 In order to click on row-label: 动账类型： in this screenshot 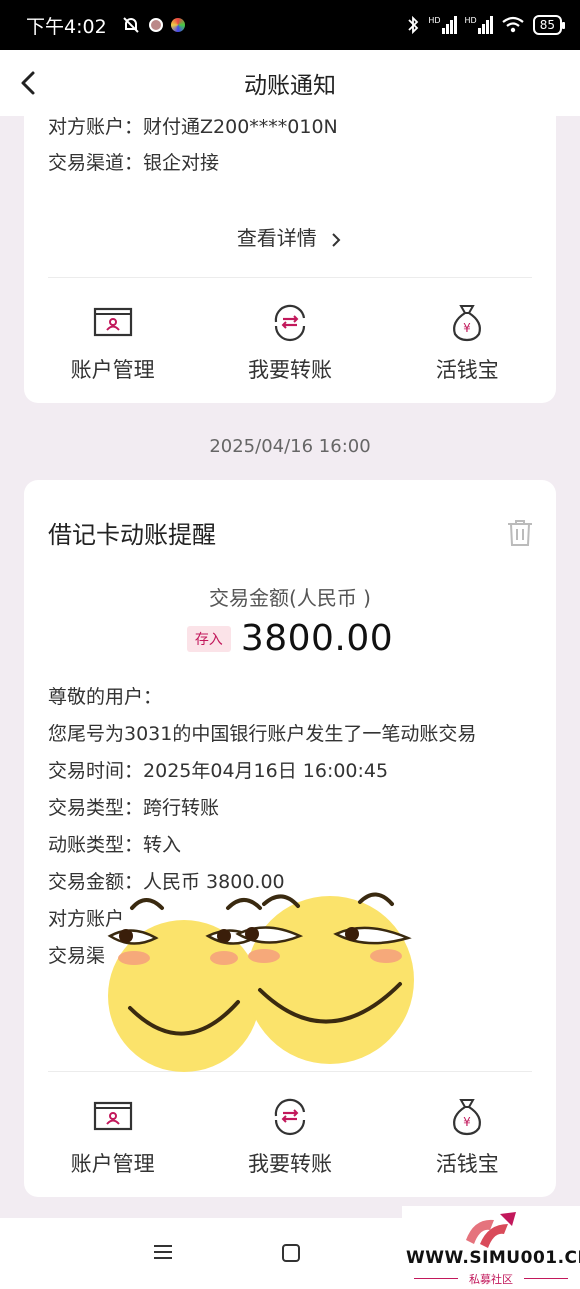, I will do `click(96, 845)`.